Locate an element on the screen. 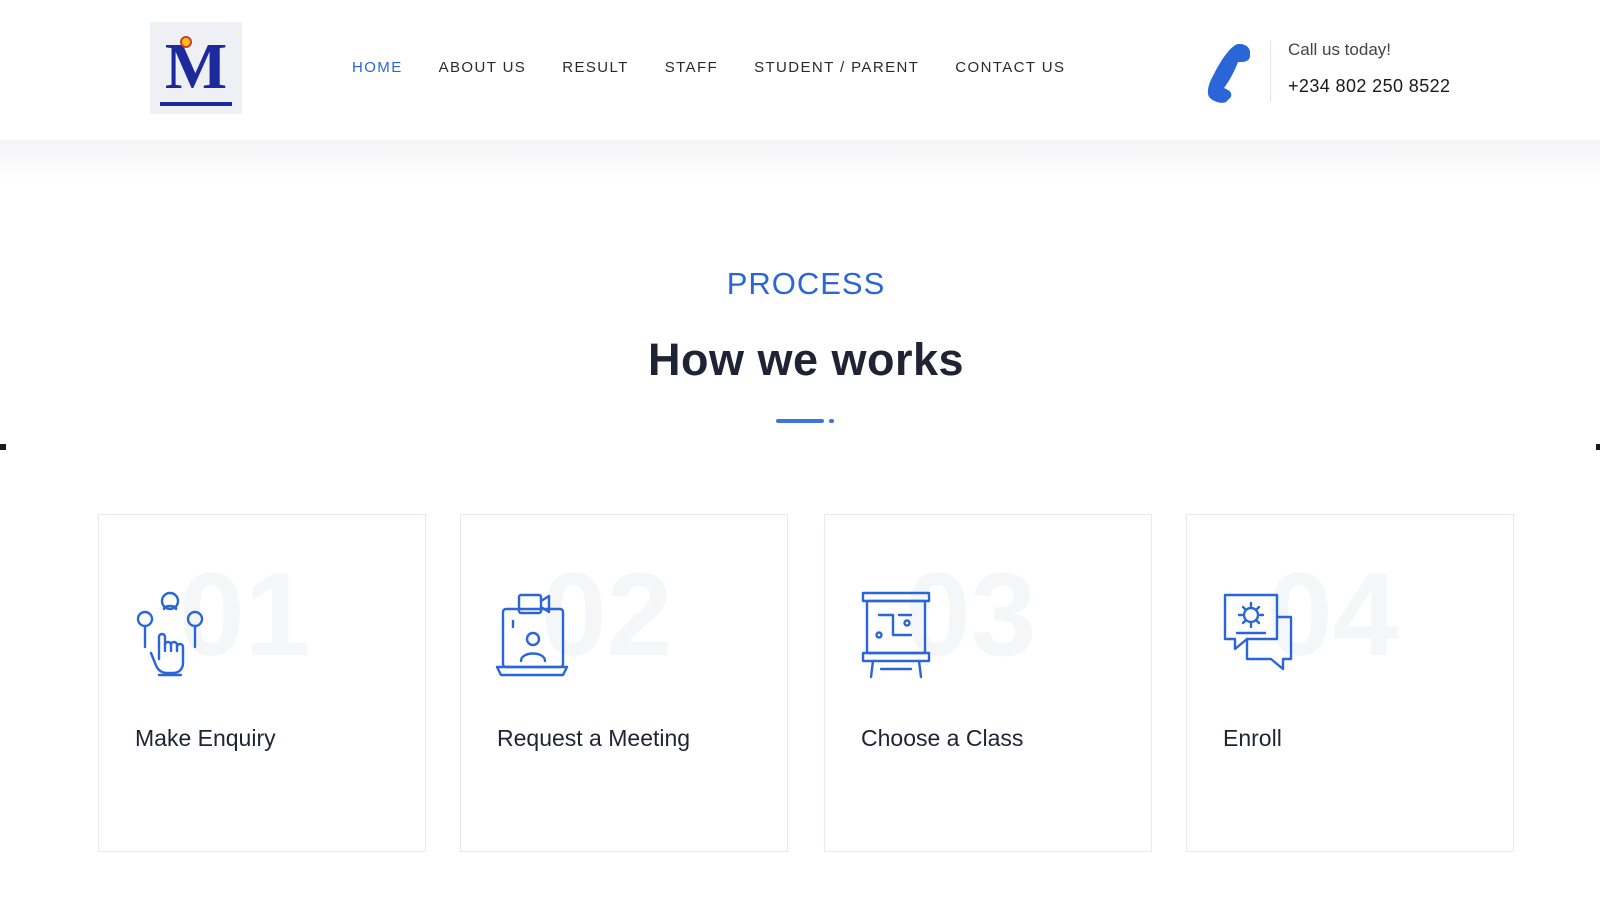  nav-staff: STAFF is located at coordinates (691, 68).